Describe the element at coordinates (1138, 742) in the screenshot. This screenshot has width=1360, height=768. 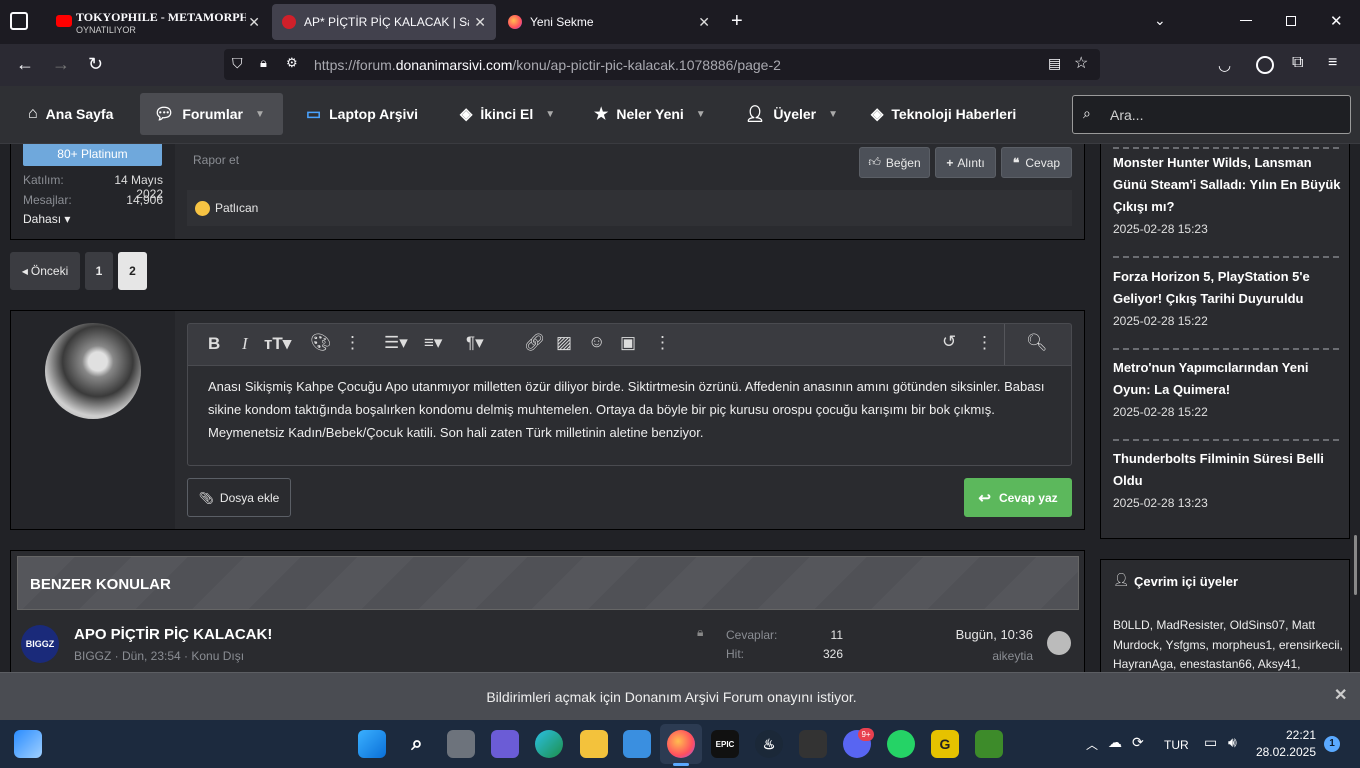
I see `sync-icon: ⟳` at that location.